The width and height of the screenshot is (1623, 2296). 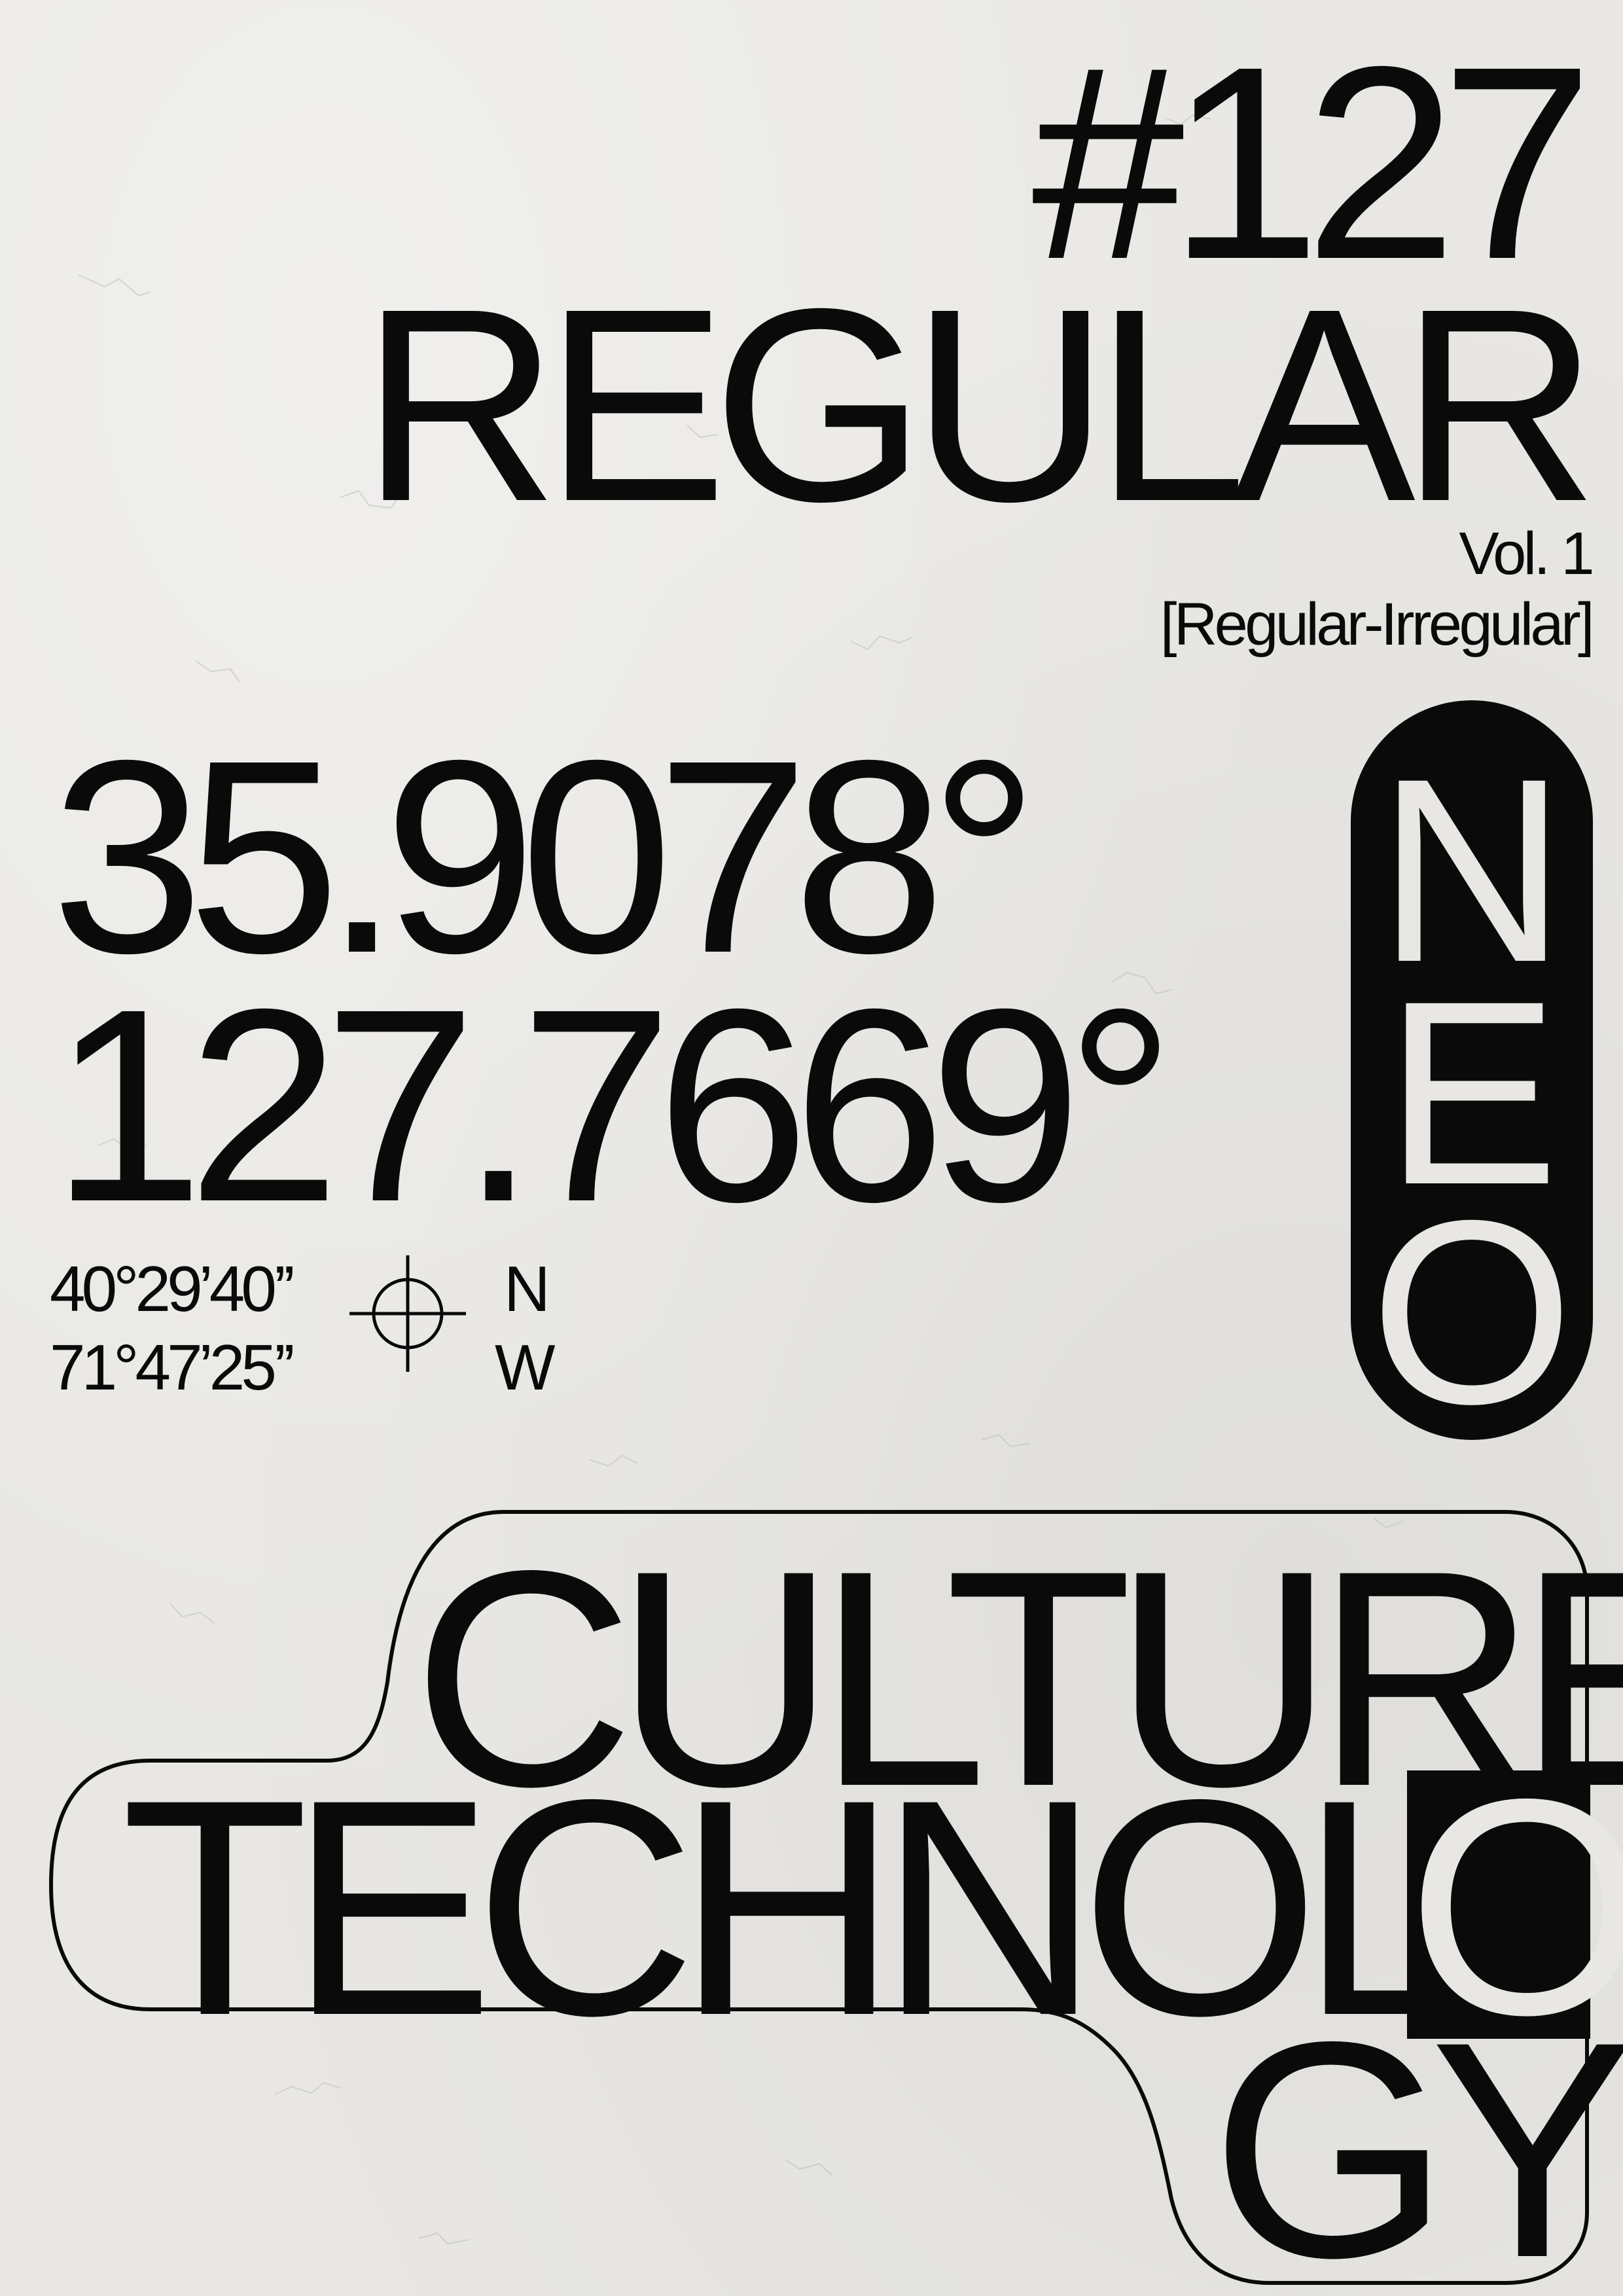 What do you see at coordinates (1417, 2137) in the screenshot?
I see `headline-gy: GY` at bounding box center [1417, 2137].